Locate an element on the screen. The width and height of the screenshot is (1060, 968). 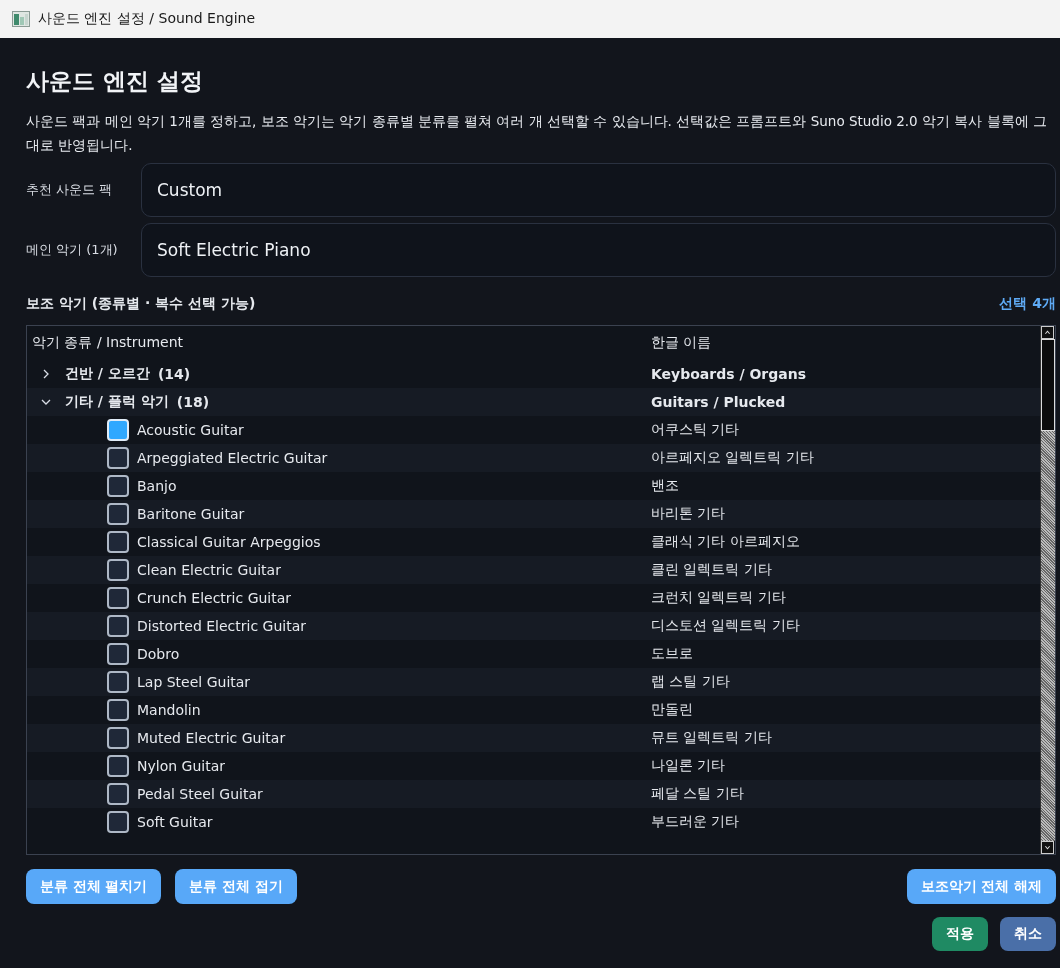
instrument-name: Lap Steel Guitar is located at coordinates (194, 682).